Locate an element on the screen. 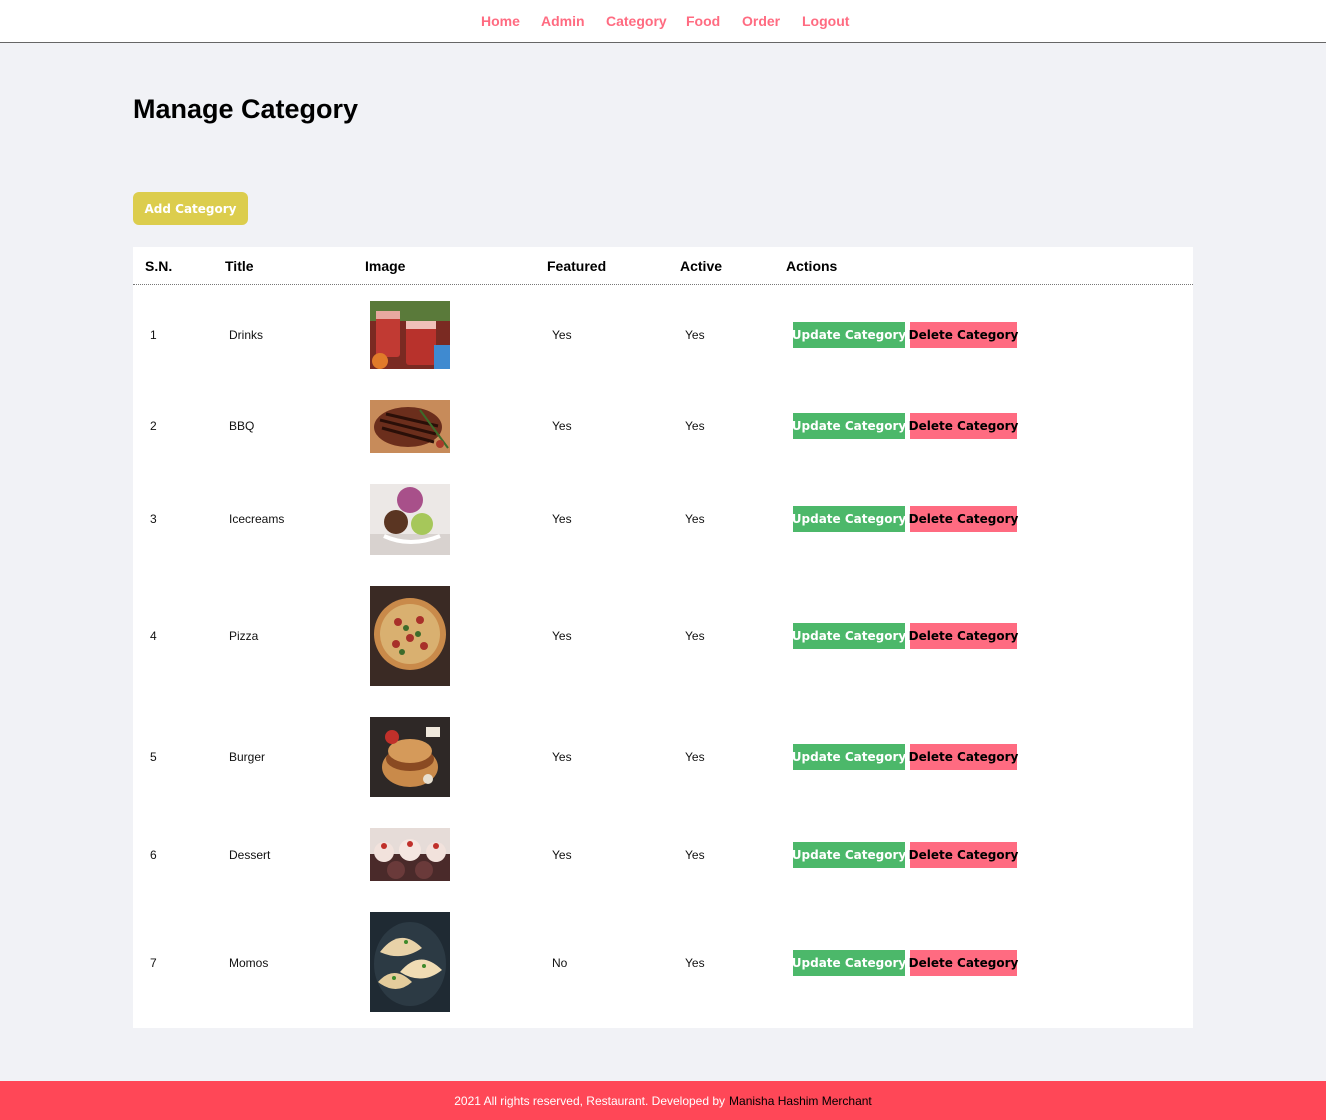 This screenshot has width=1326, height=1120. column-header-active: Active is located at coordinates (701, 266).